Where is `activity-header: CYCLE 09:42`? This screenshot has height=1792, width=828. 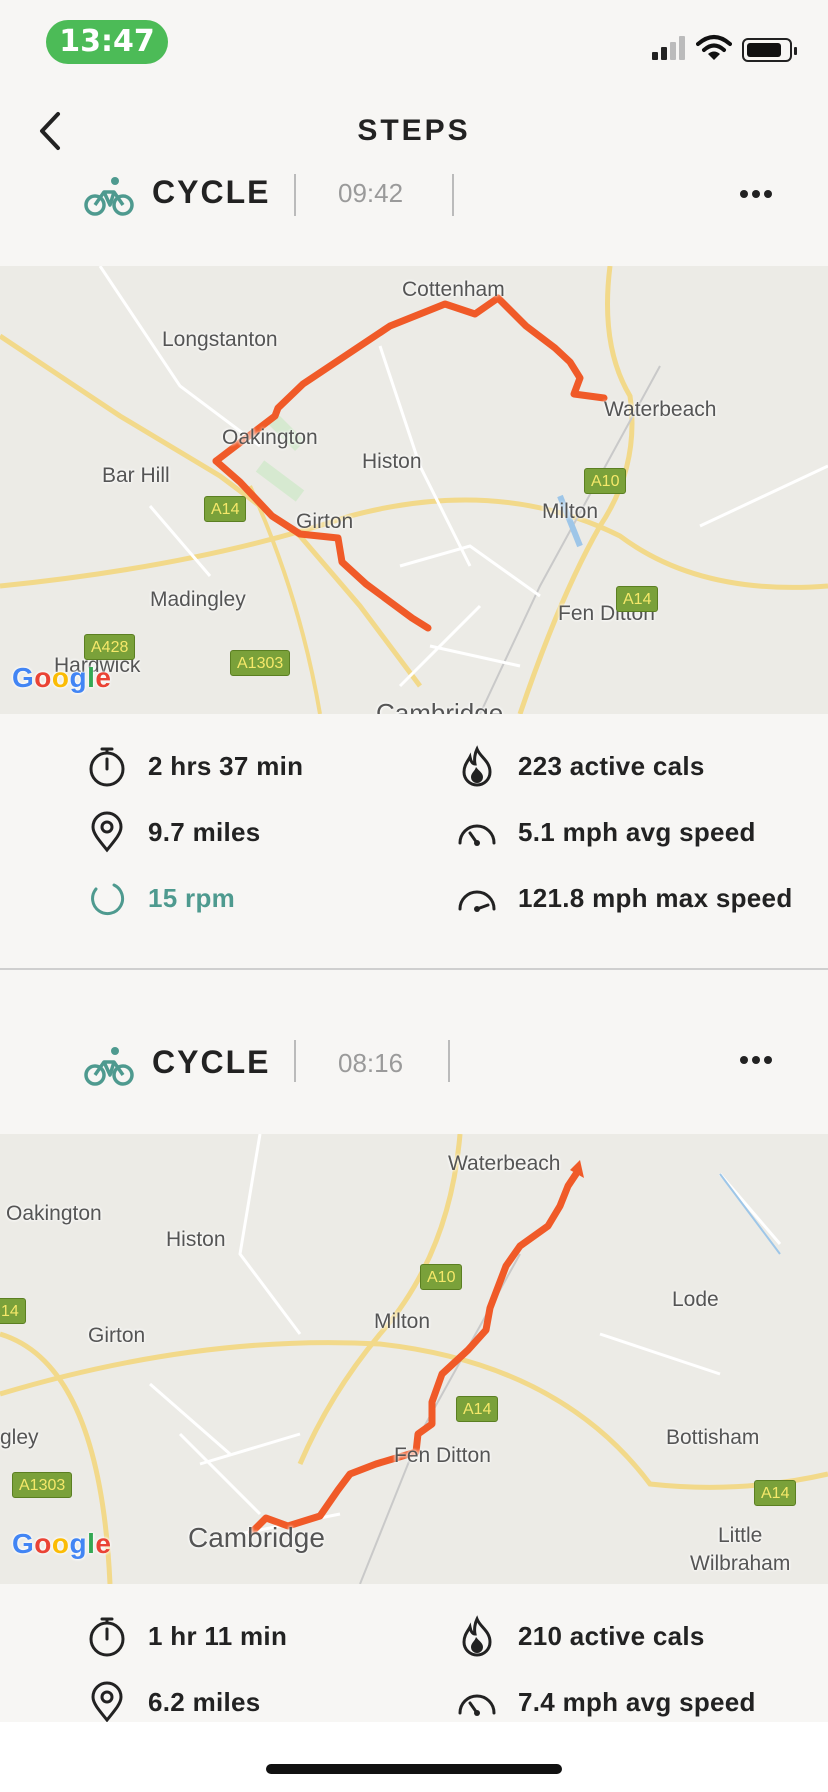
activity-header: CYCLE 09:42 is located at coordinates (414, 203).